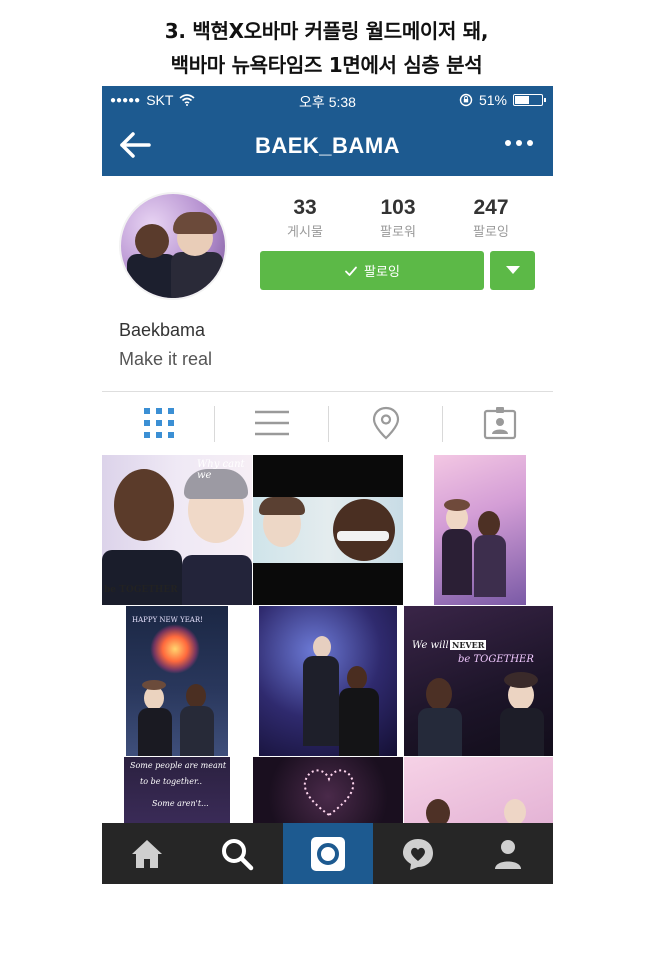 The height and width of the screenshot is (956, 653). I want to click on home-icon, so click(147, 854).